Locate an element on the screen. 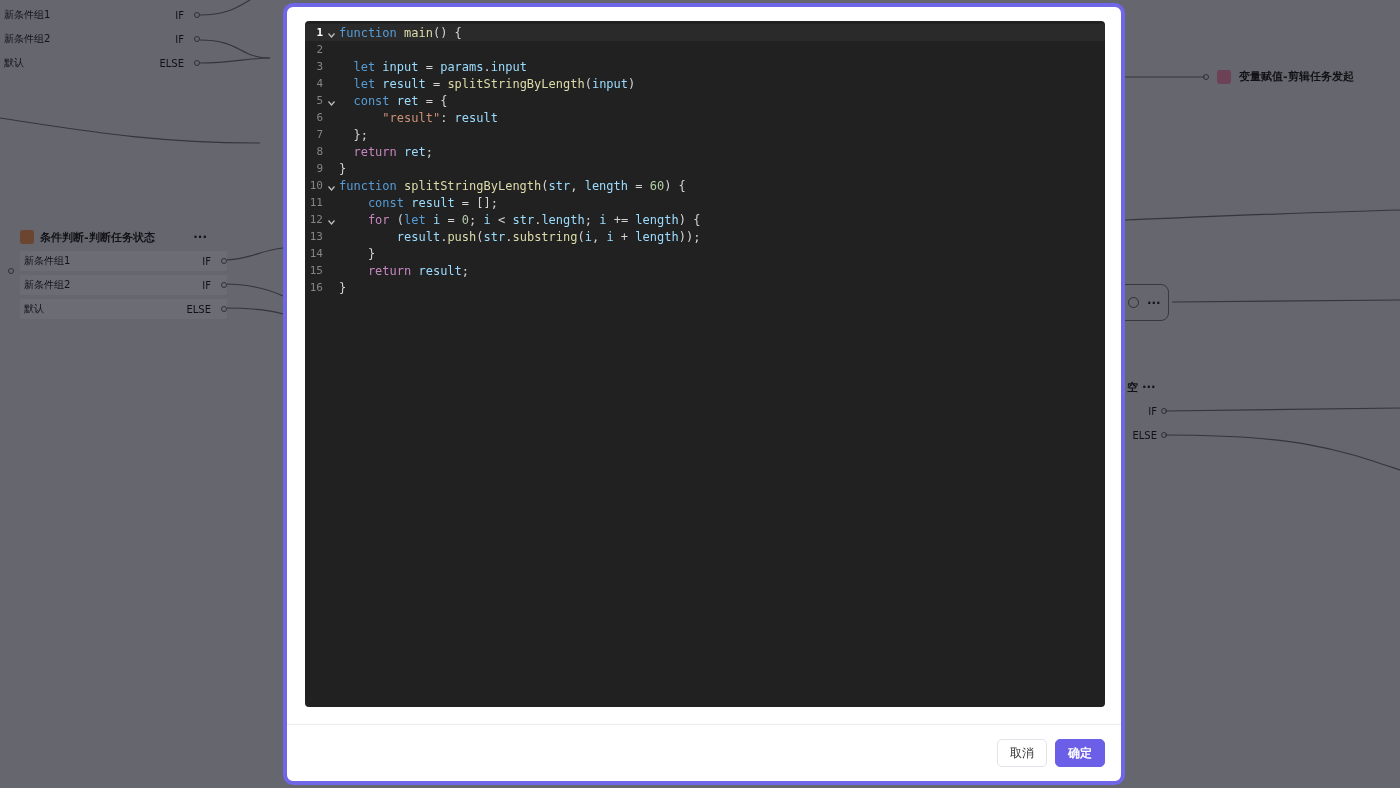  line-number: 7 is located at coordinates (319, 134).